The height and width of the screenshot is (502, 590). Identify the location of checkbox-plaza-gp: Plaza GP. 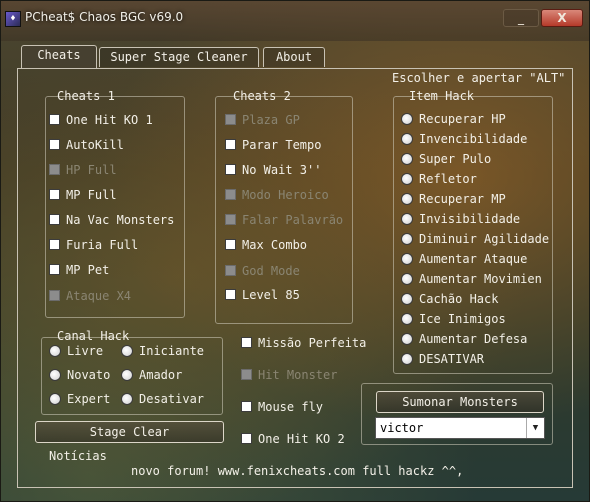
(262, 120).